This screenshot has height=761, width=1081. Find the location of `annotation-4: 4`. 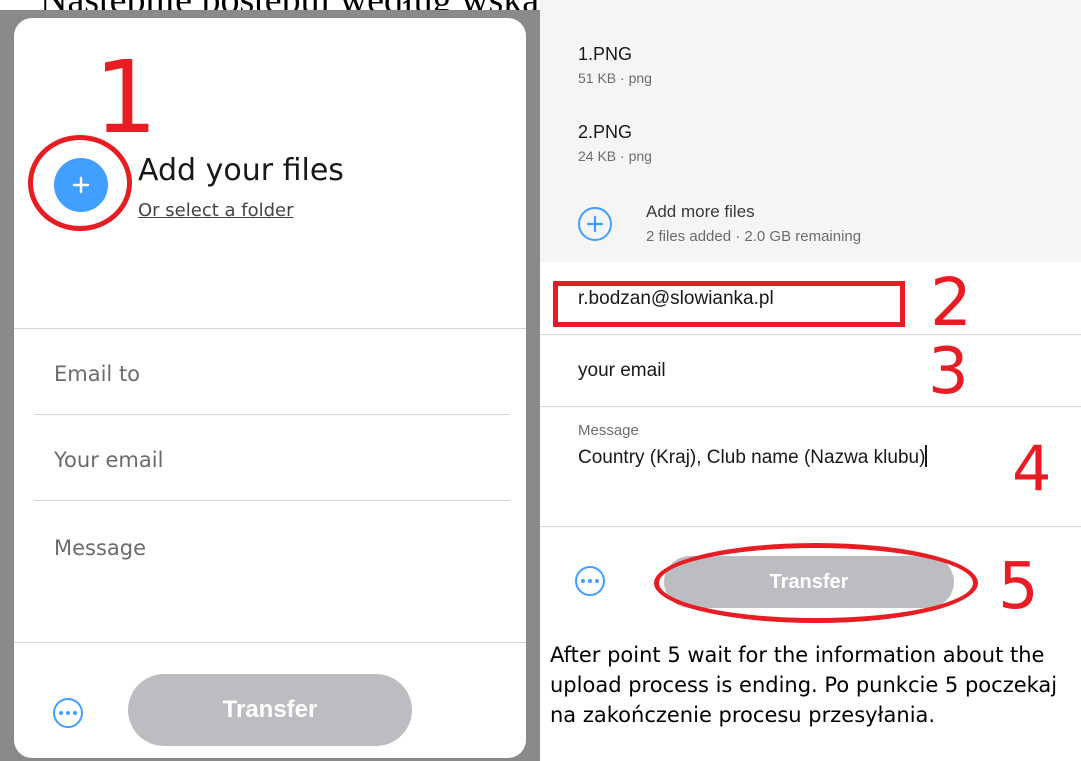

annotation-4: 4 is located at coordinates (1032, 468).